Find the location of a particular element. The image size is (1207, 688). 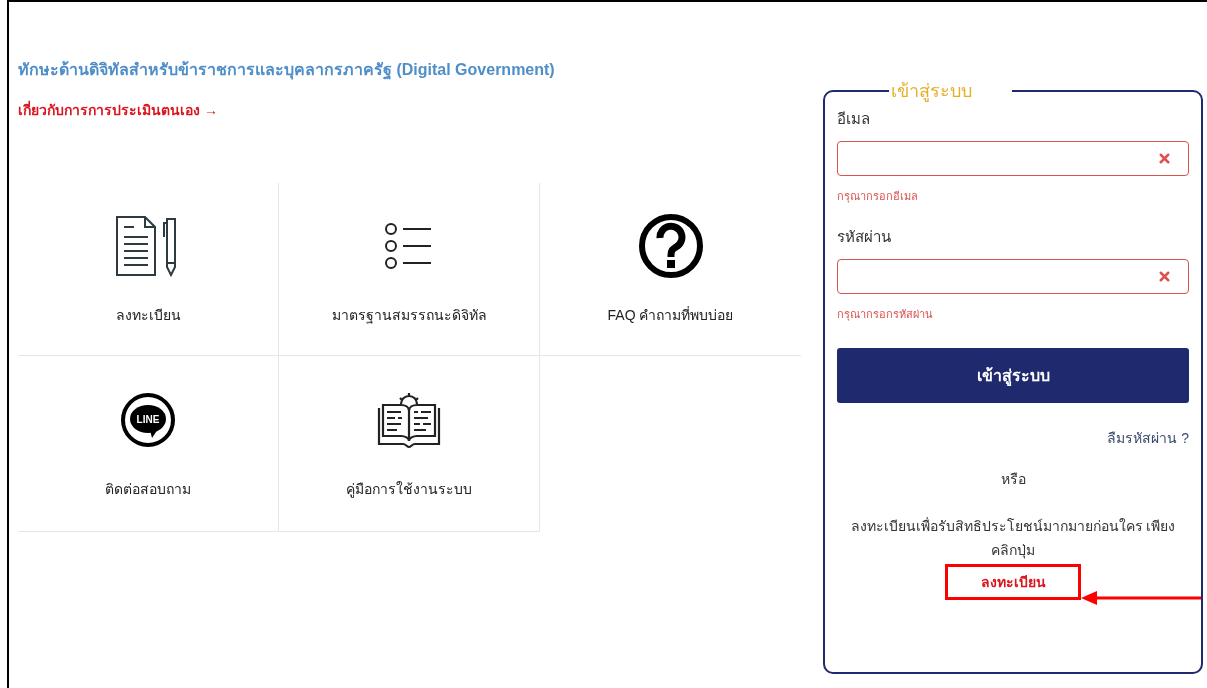

menu-tile: FAQ คำถามที่พบบ่อย is located at coordinates (670, 269).